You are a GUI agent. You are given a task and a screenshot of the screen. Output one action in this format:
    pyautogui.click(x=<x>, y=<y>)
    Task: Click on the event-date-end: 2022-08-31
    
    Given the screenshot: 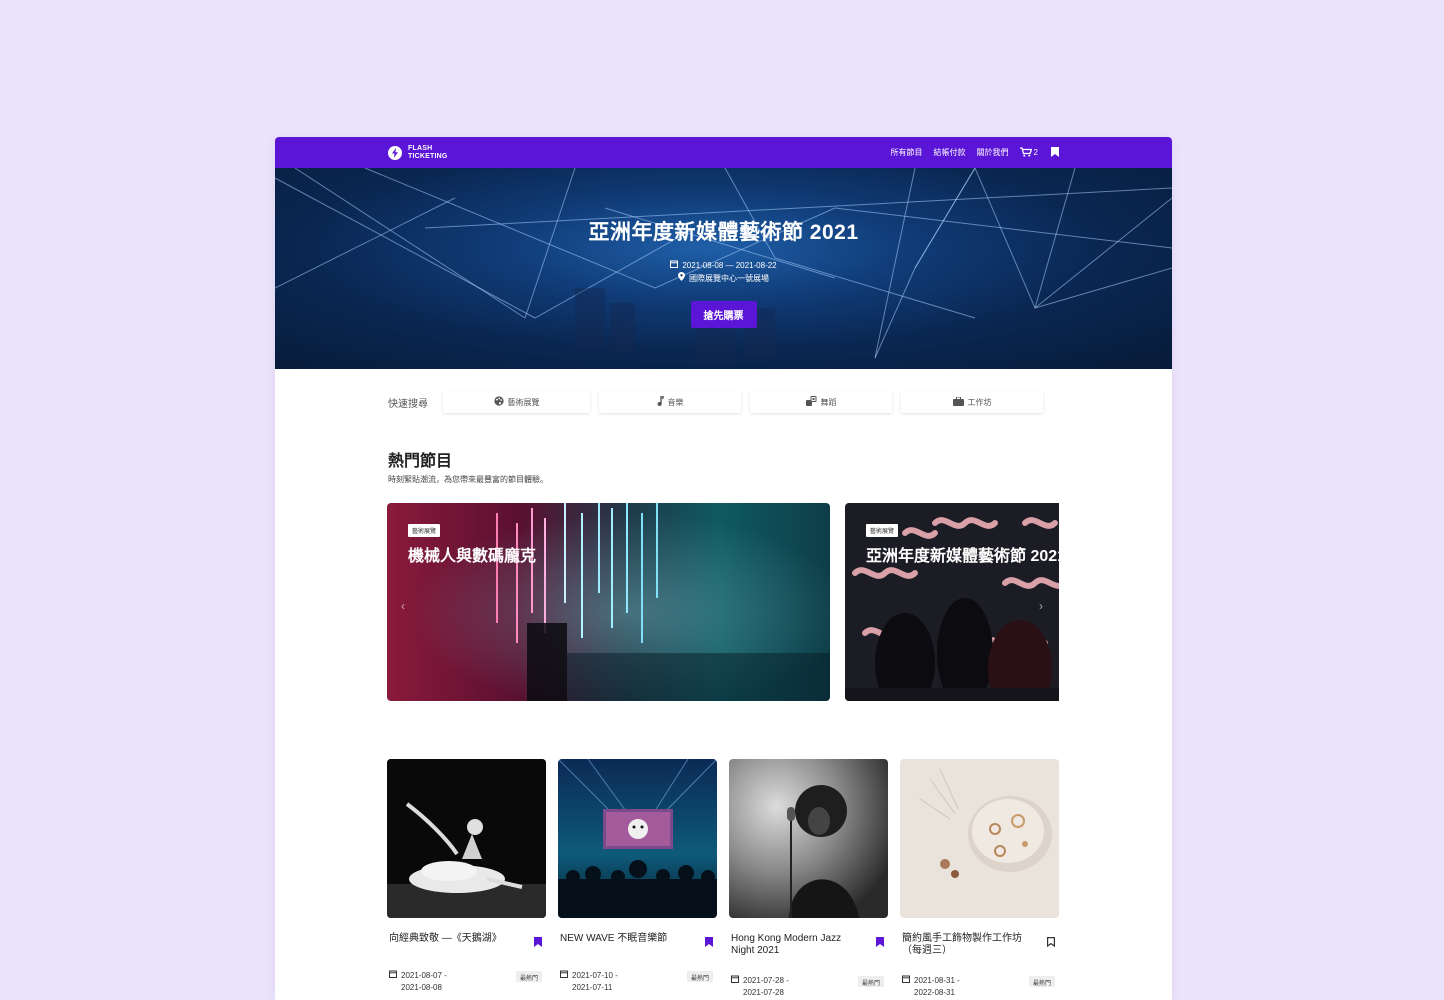 What is the action you would take?
    pyautogui.click(x=934, y=992)
    